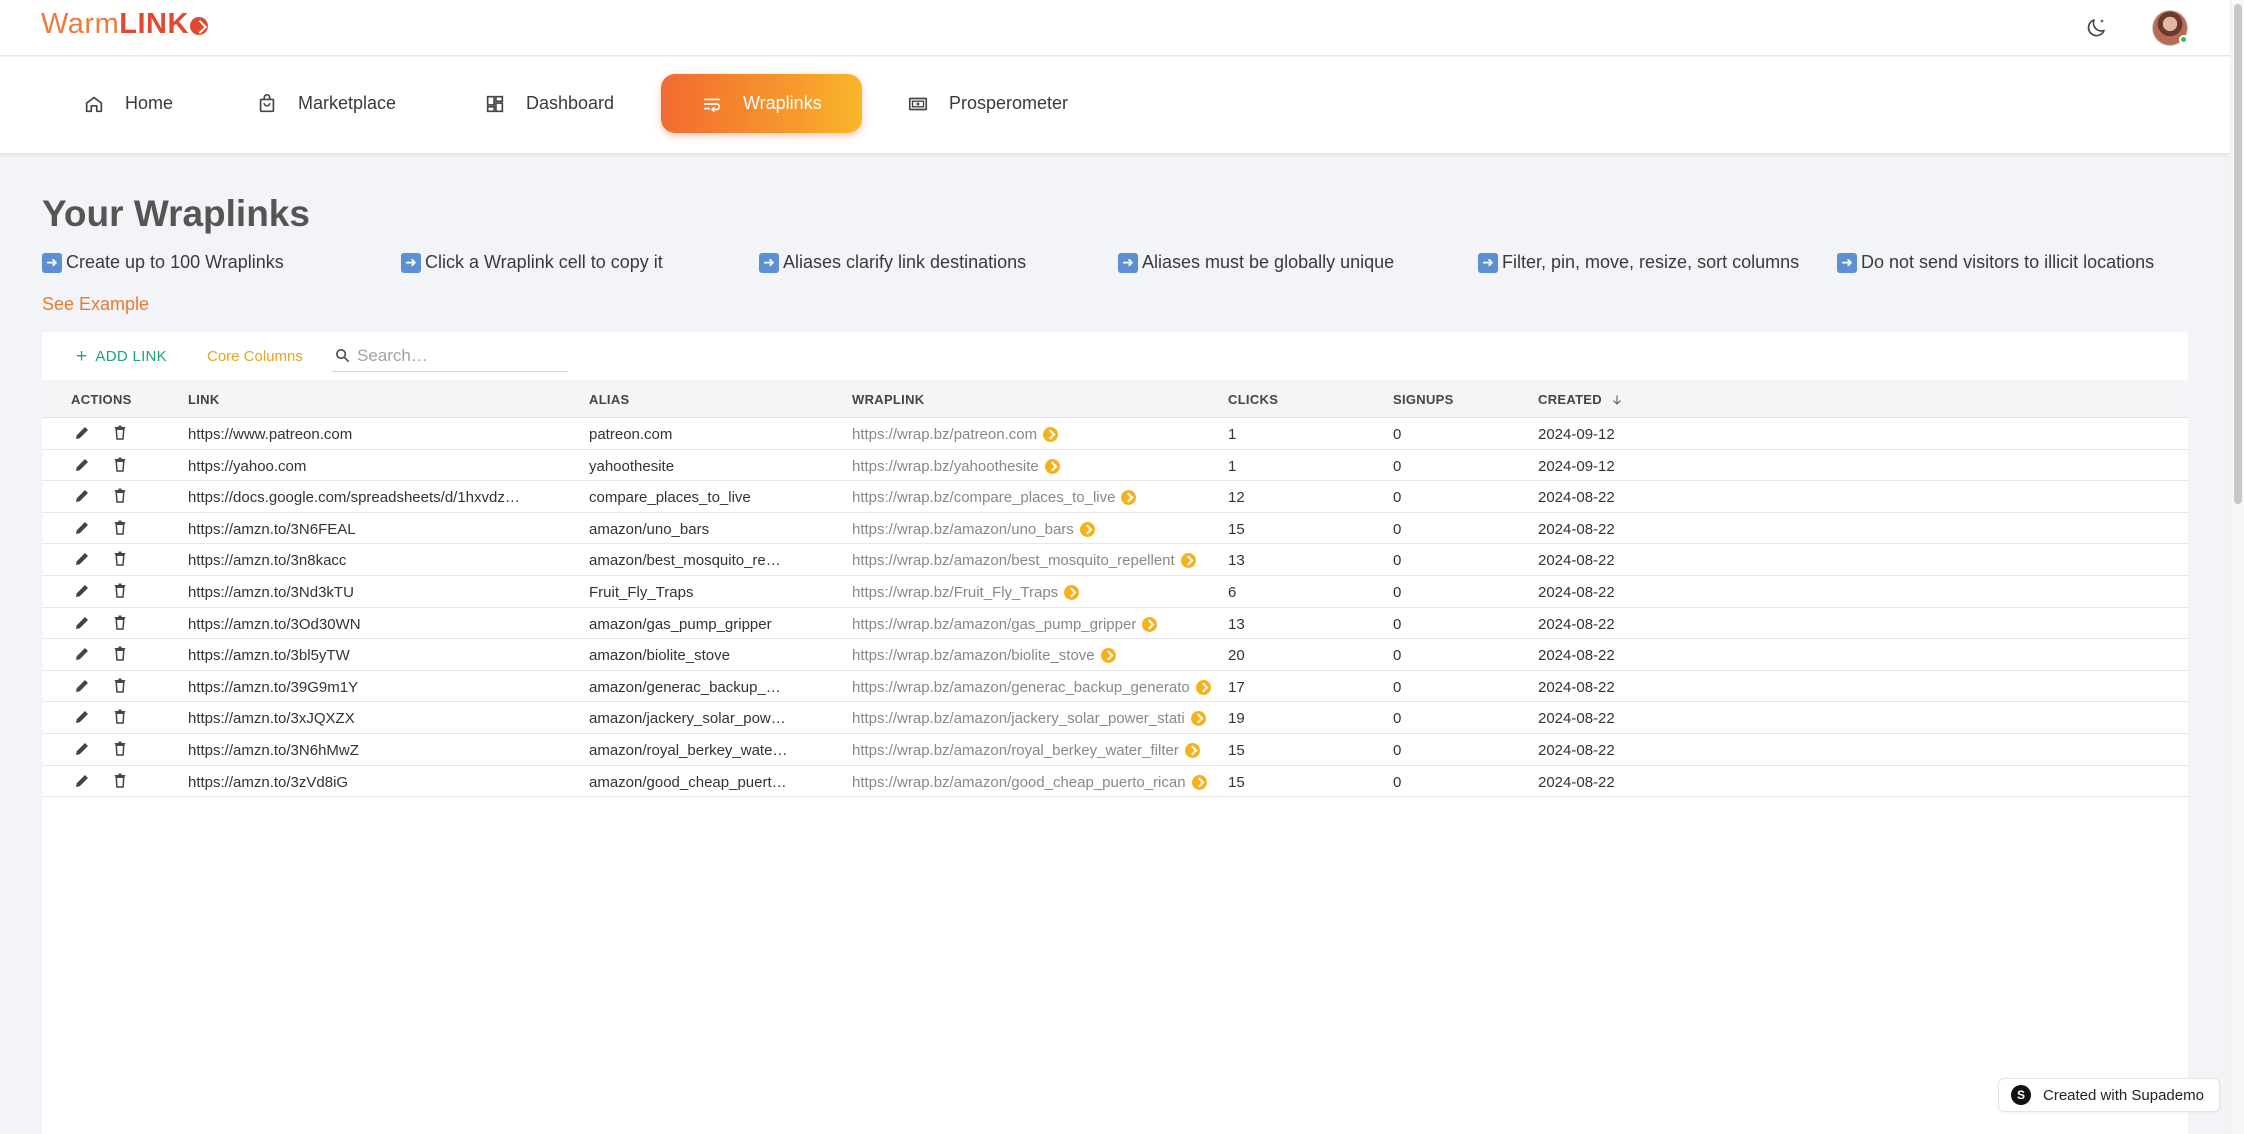 This screenshot has width=2244, height=1134. I want to click on column-header-link: LINK, so click(204, 399).